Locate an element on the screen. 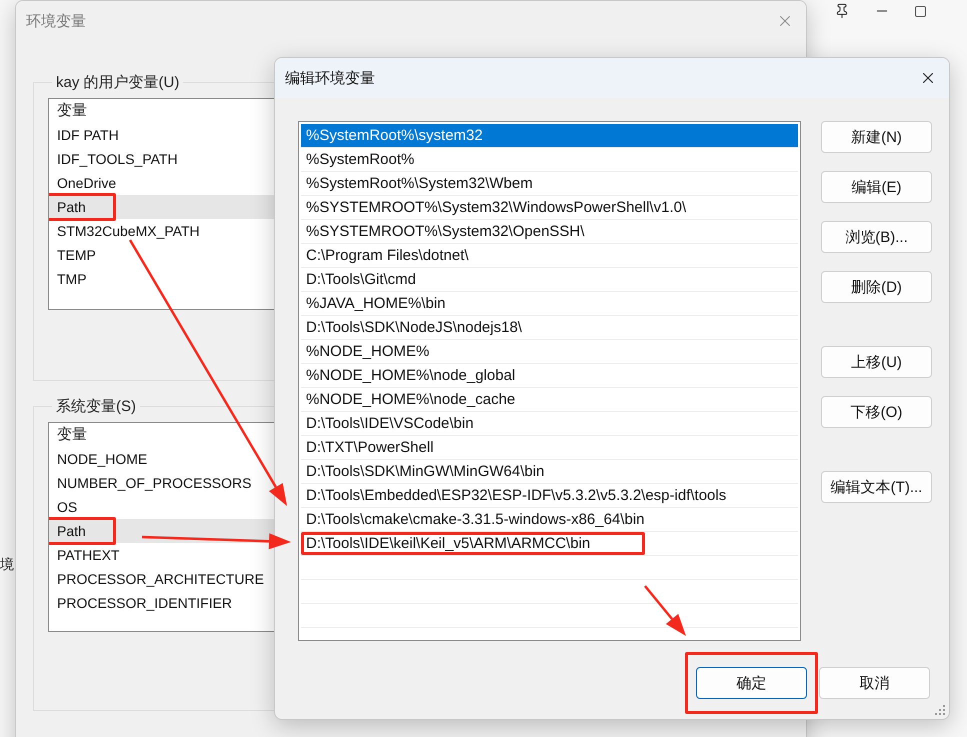 The width and height of the screenshot is (967, 737). window-label: 境 is located at coordinates (7, 565).